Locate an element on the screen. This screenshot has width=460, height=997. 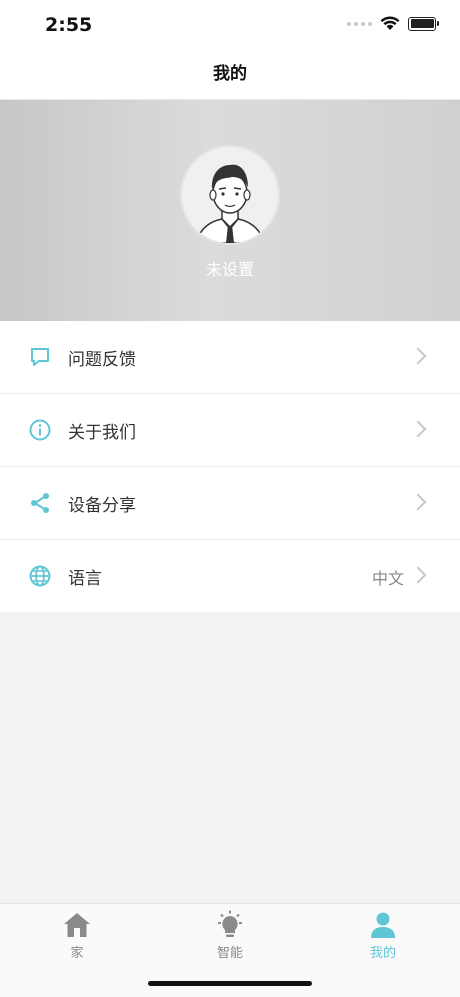
home-icon is located at coordinates (77, 925).